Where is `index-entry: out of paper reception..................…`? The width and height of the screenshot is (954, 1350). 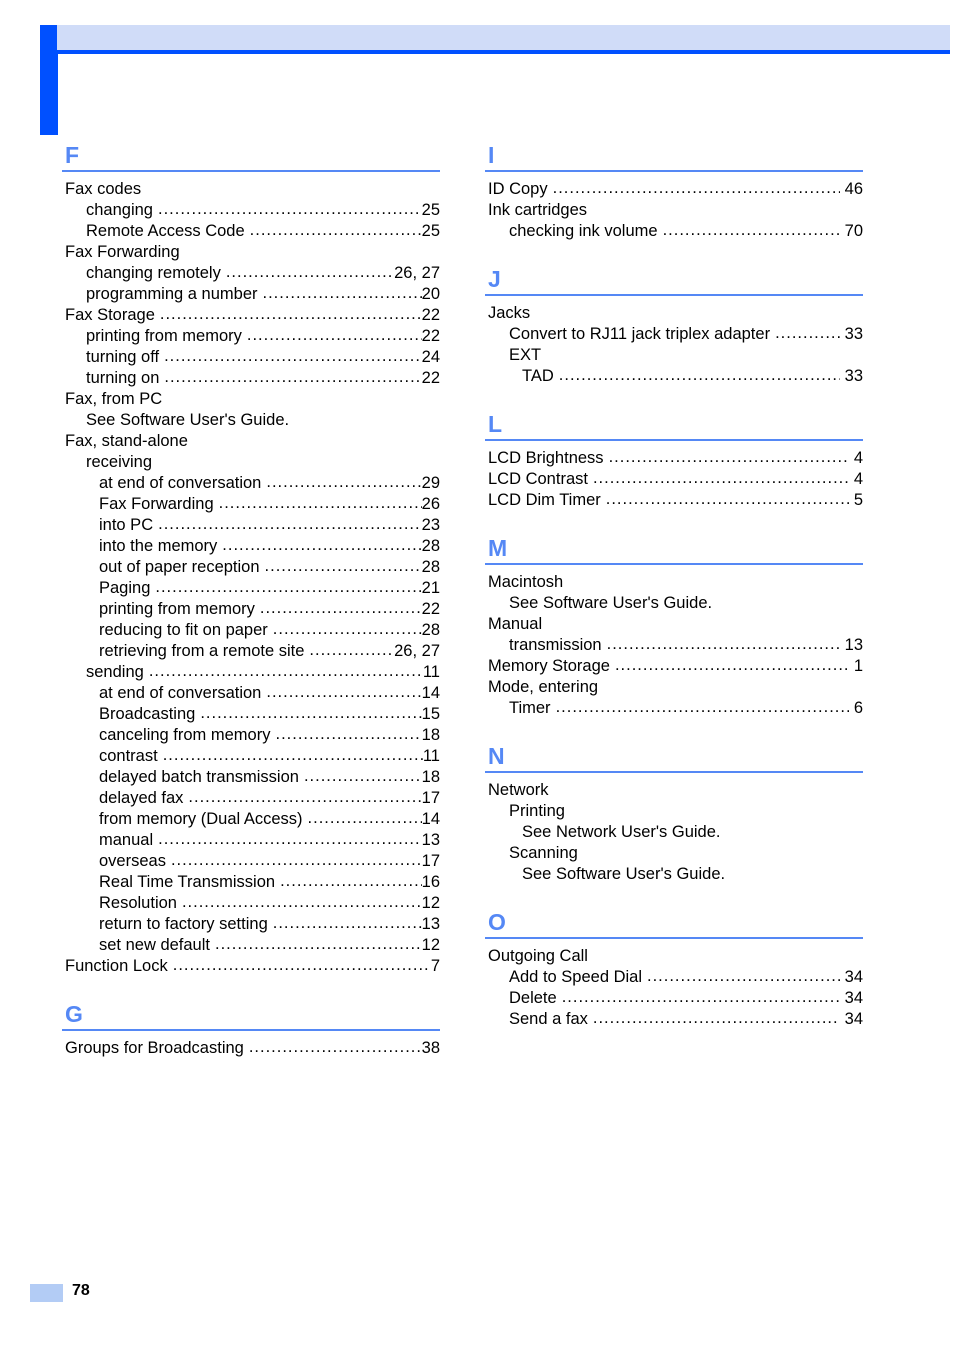 index-entry: out of paper reception..................… is located at coordinates (251, 567).